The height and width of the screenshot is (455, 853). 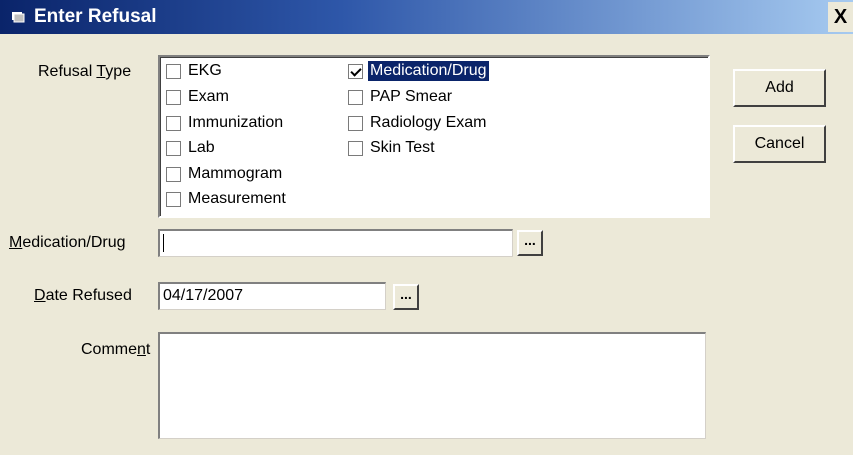 What do you see at coordinates (418, 71) in the screenshot?
I see `refusal-option-medication-drug: Medication/Drug` at bounding box center [418, 71].